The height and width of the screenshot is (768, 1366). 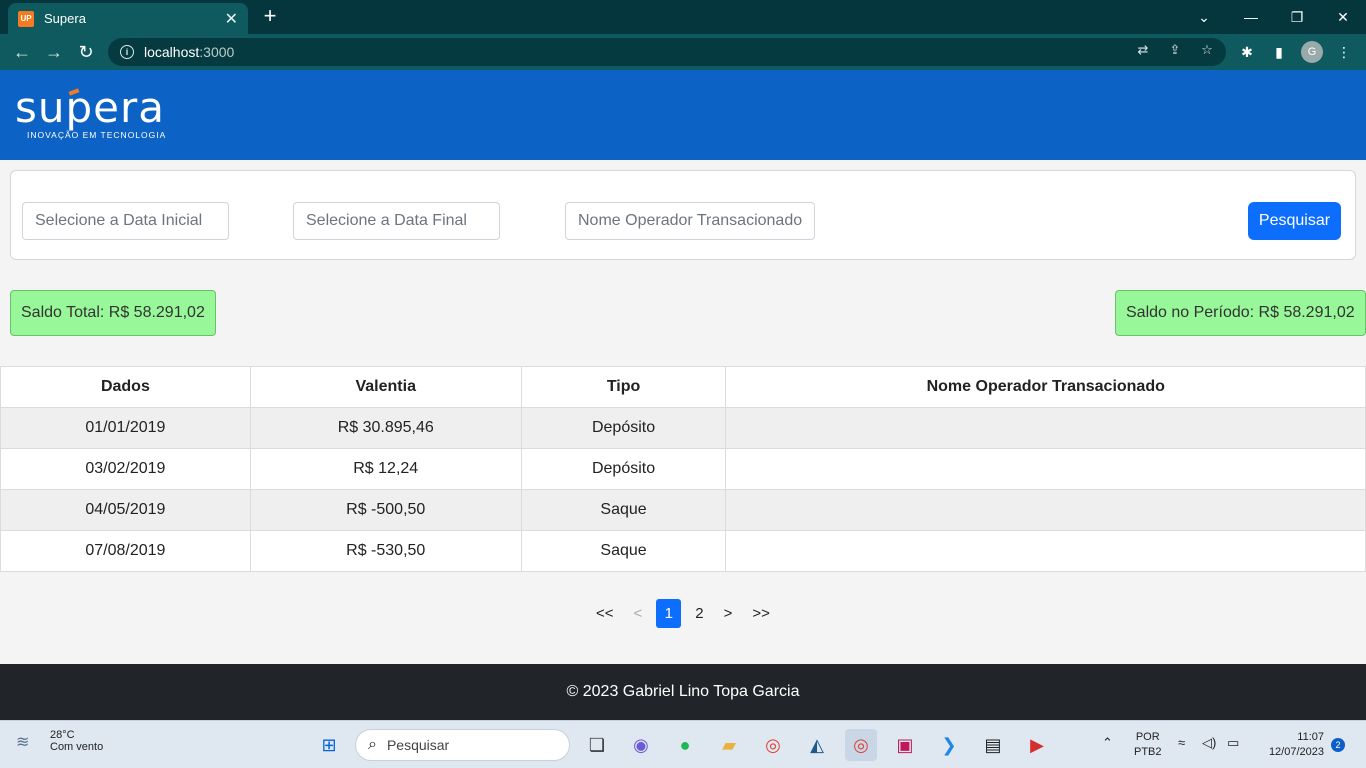 I want to click on filter-card: Pesquisar, so click(x=683, y=215).